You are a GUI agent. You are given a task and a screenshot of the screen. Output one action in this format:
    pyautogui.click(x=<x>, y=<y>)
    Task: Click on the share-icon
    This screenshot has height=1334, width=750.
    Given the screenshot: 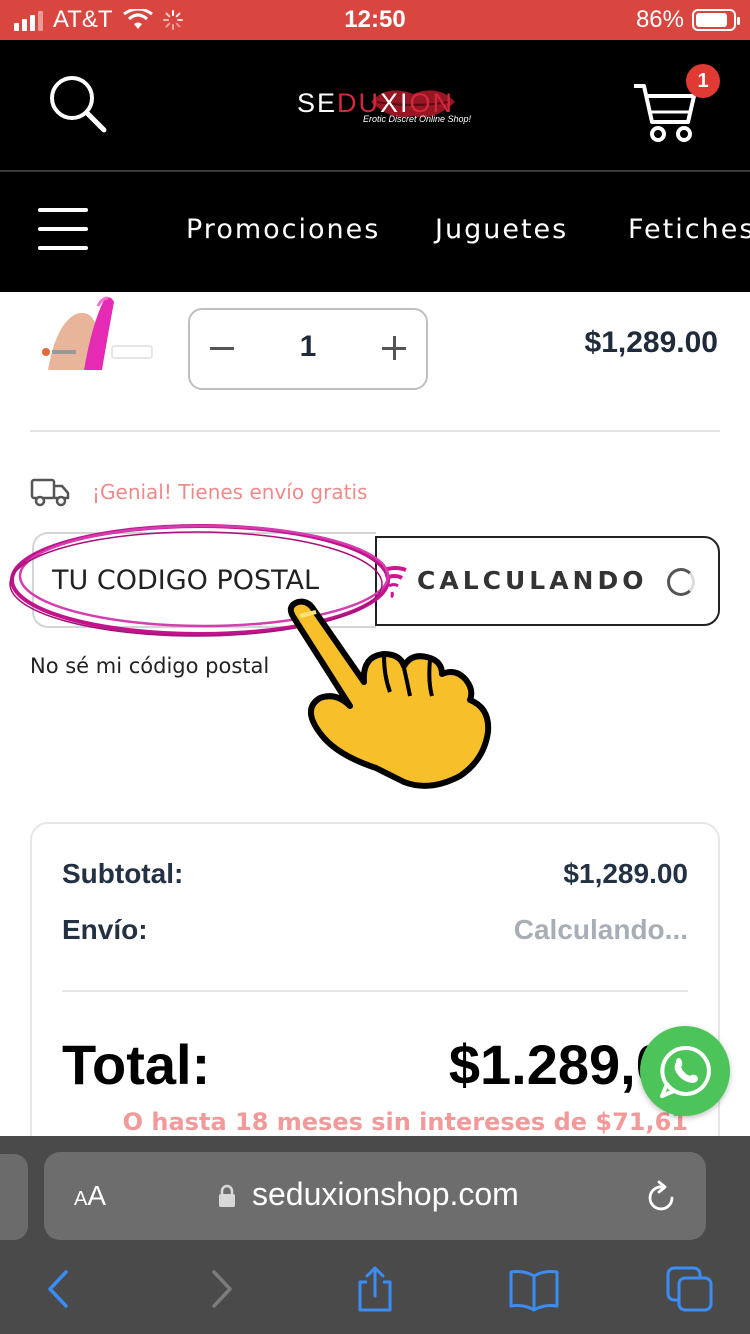 What is the action you would take?
    pyautogui.click(x=375, y=1289)
    